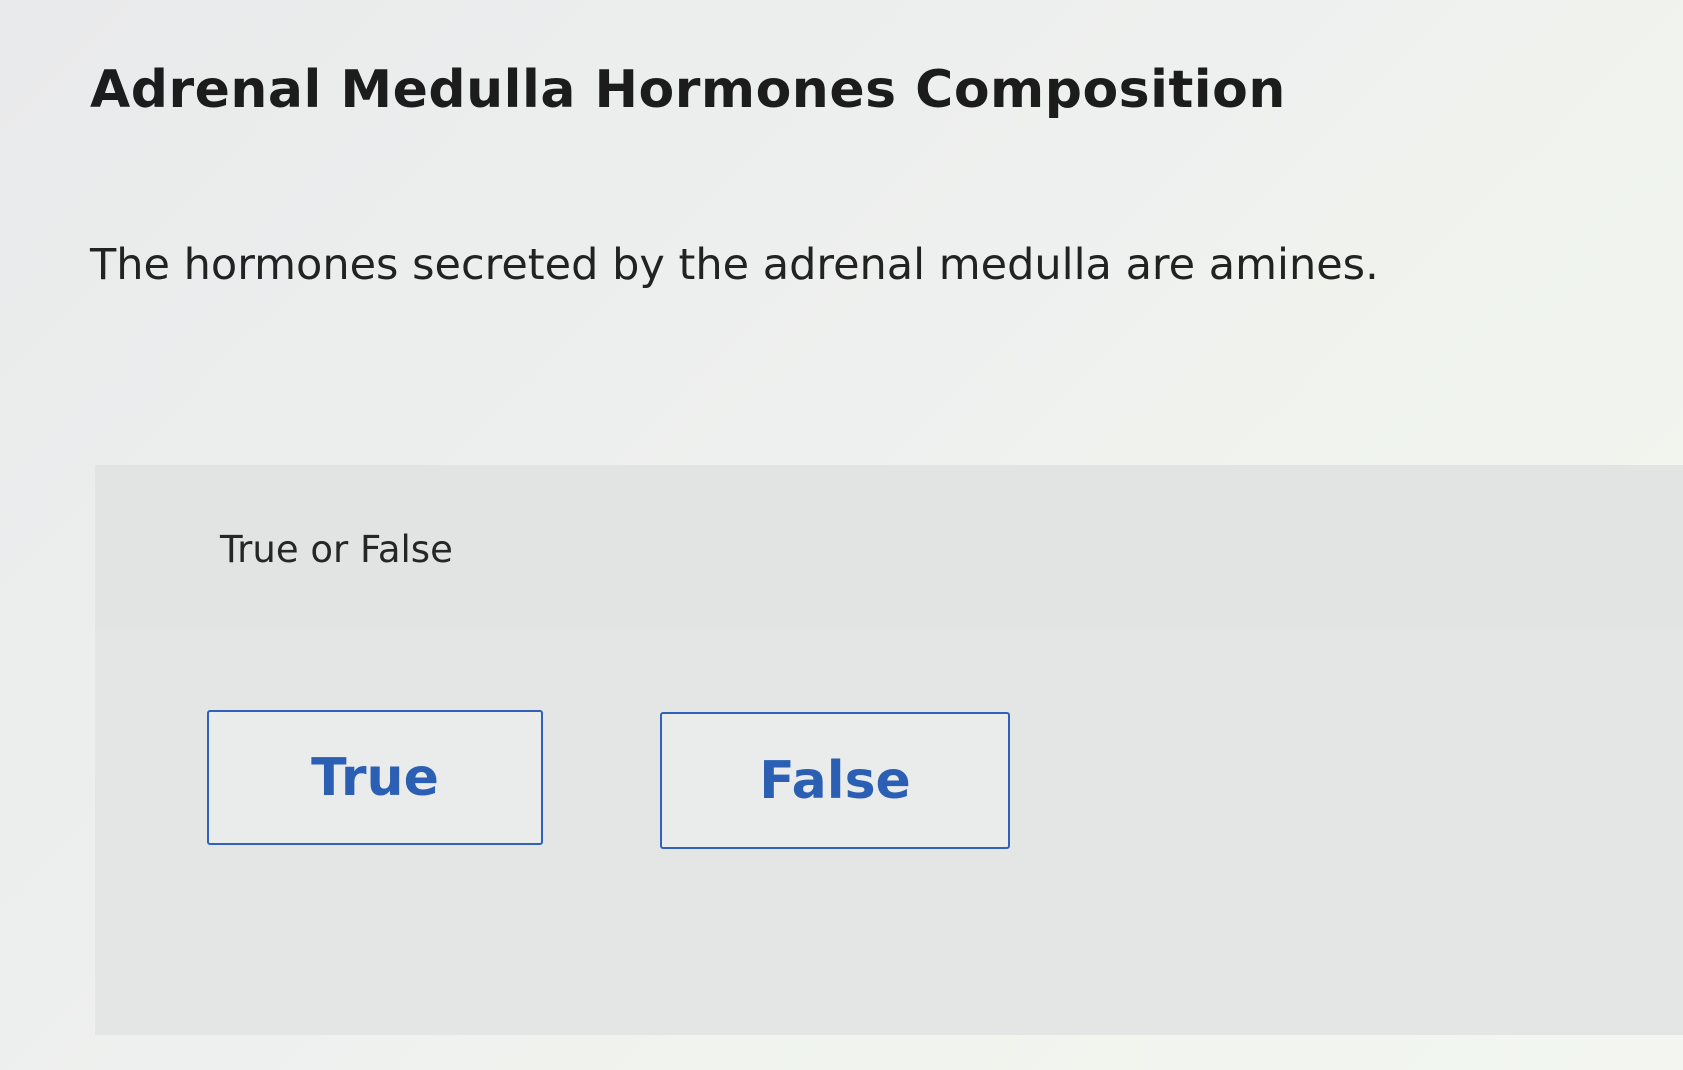 The image size is (1683, 1070). I want to click on true-button: True, so click(375, 777).